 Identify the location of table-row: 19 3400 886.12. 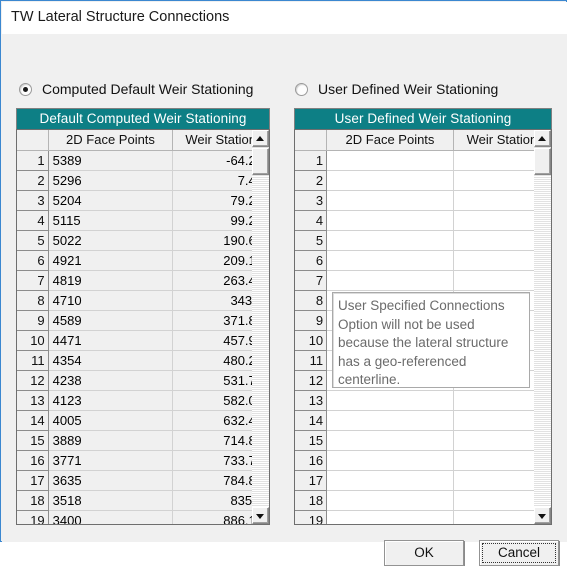
(143, 517).